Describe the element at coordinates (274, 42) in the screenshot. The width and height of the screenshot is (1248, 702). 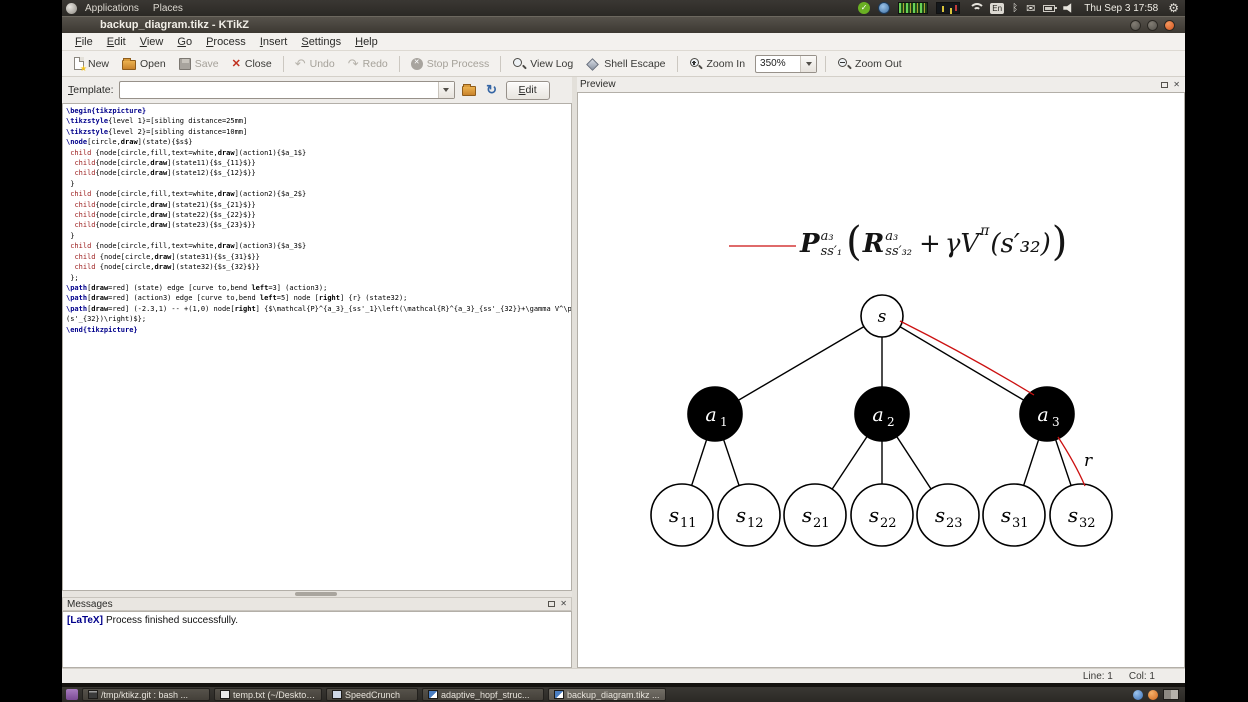
I see `menu-insert: Insert` at that location.